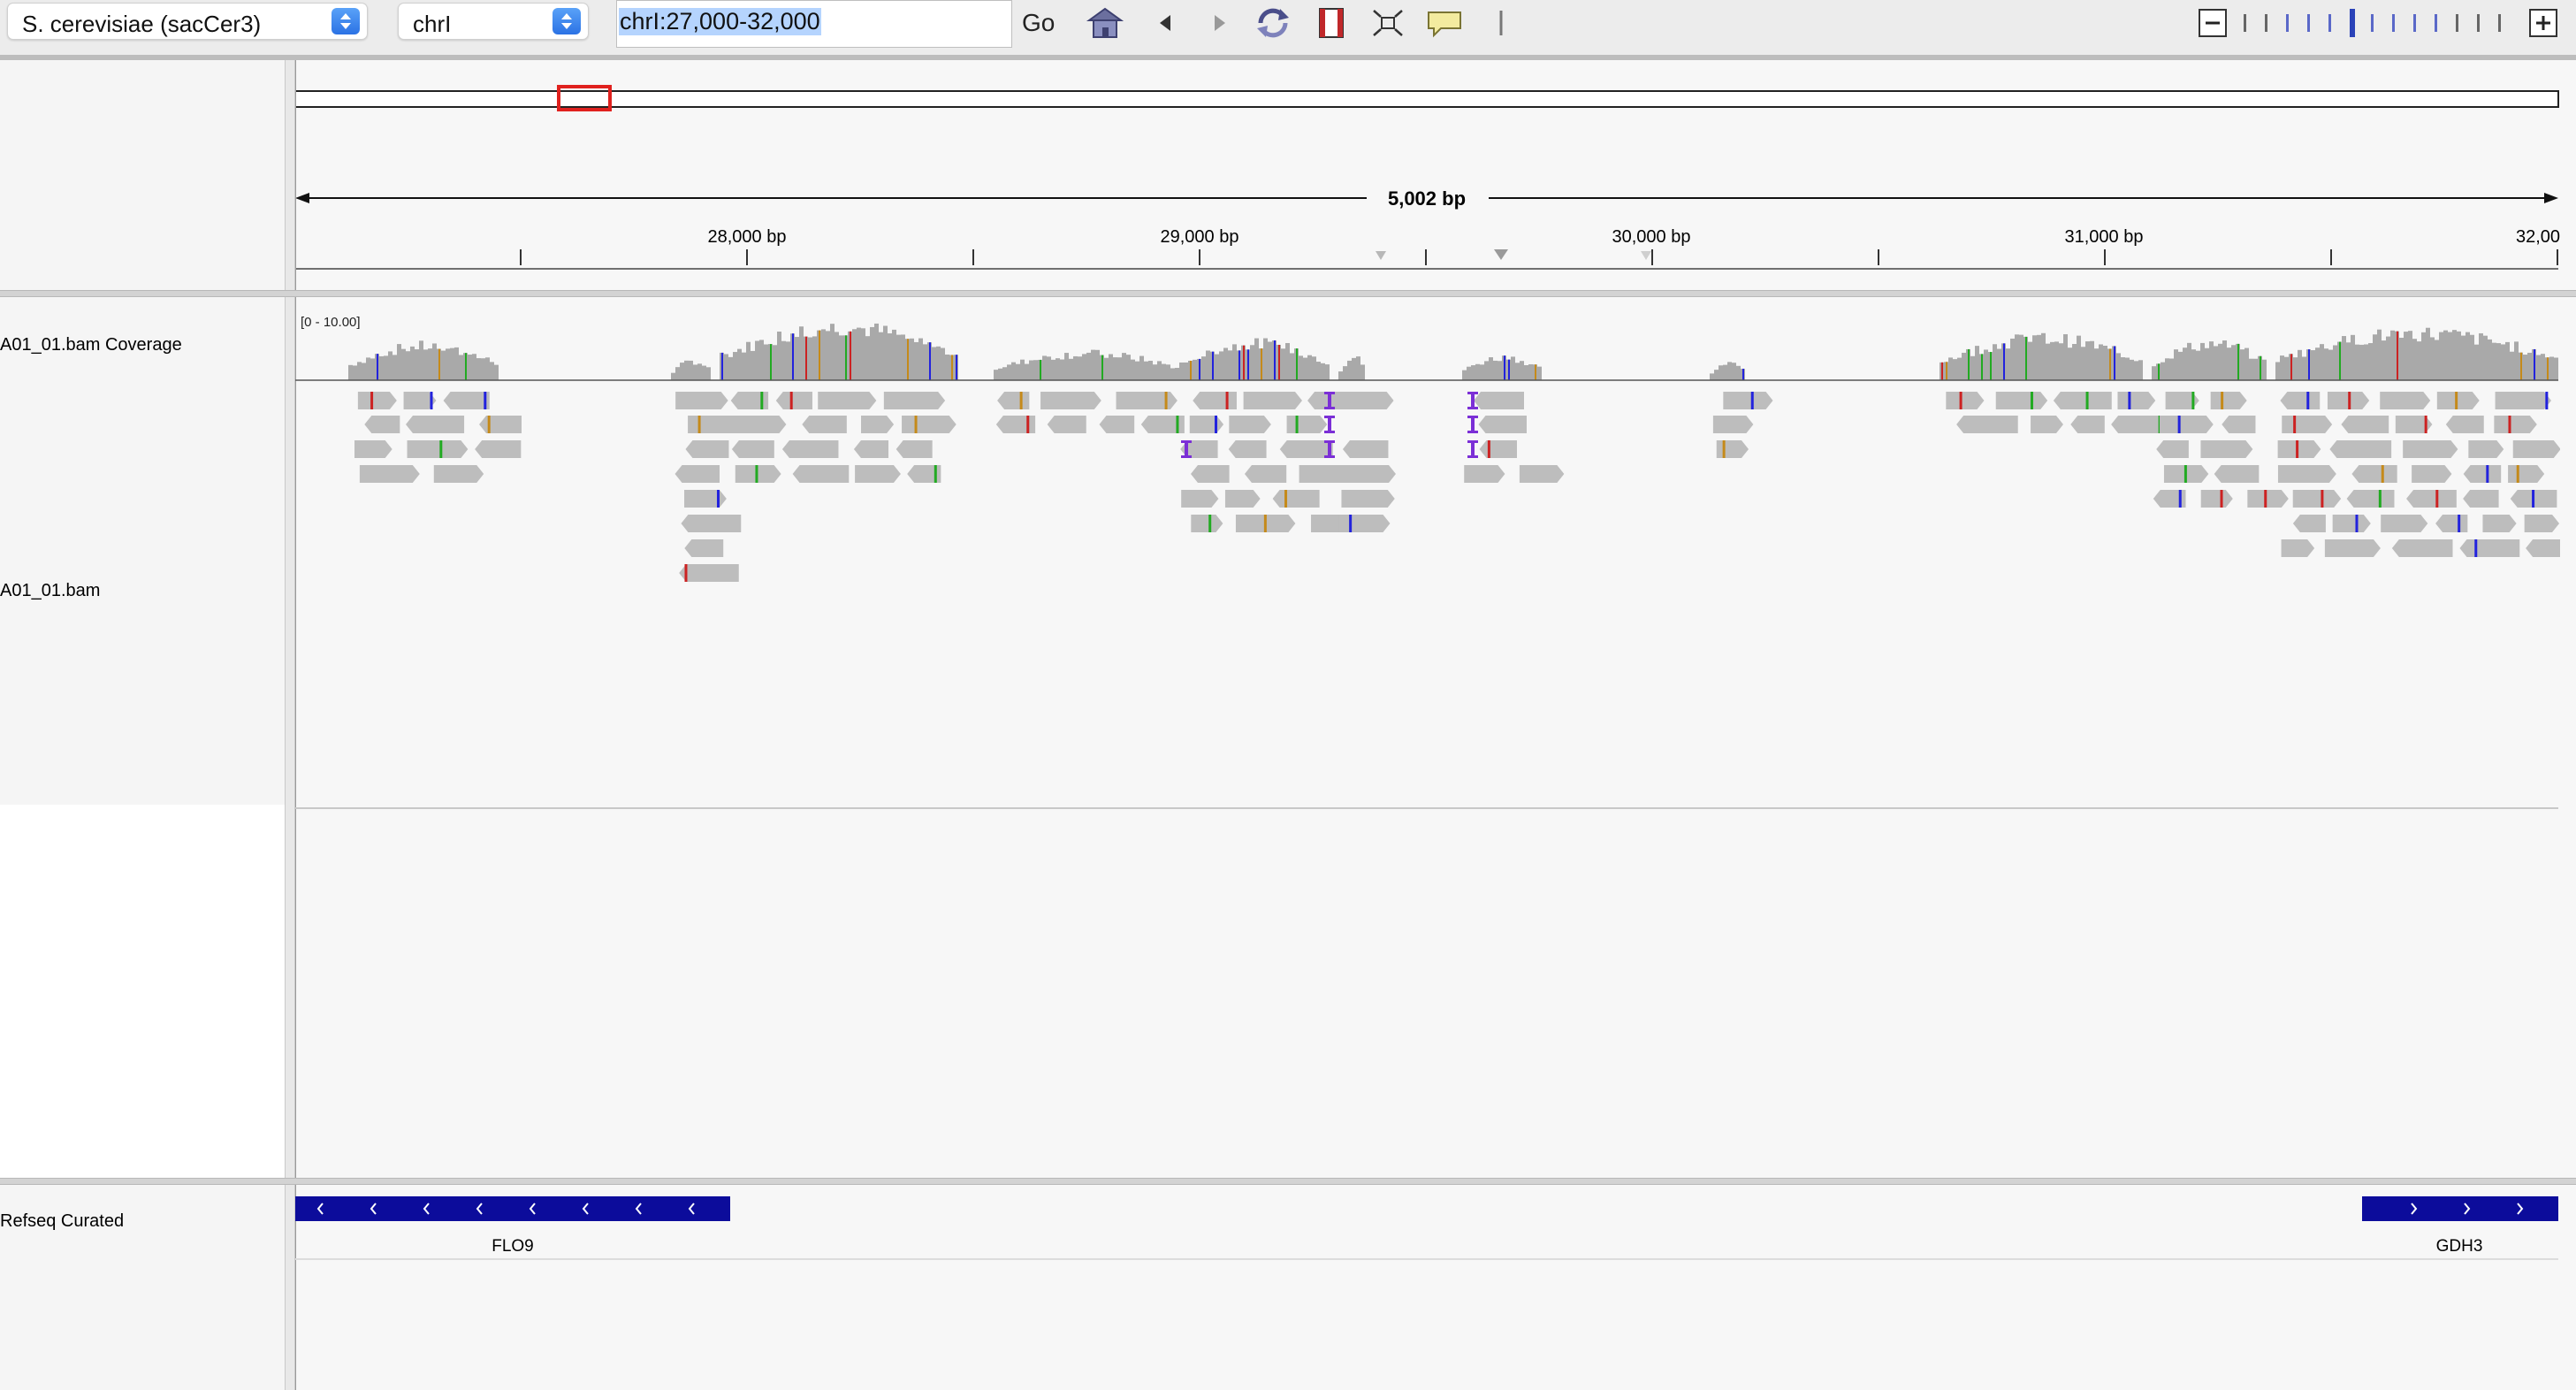  I want to click on insertion-marker-icon, so click(1501, 255).